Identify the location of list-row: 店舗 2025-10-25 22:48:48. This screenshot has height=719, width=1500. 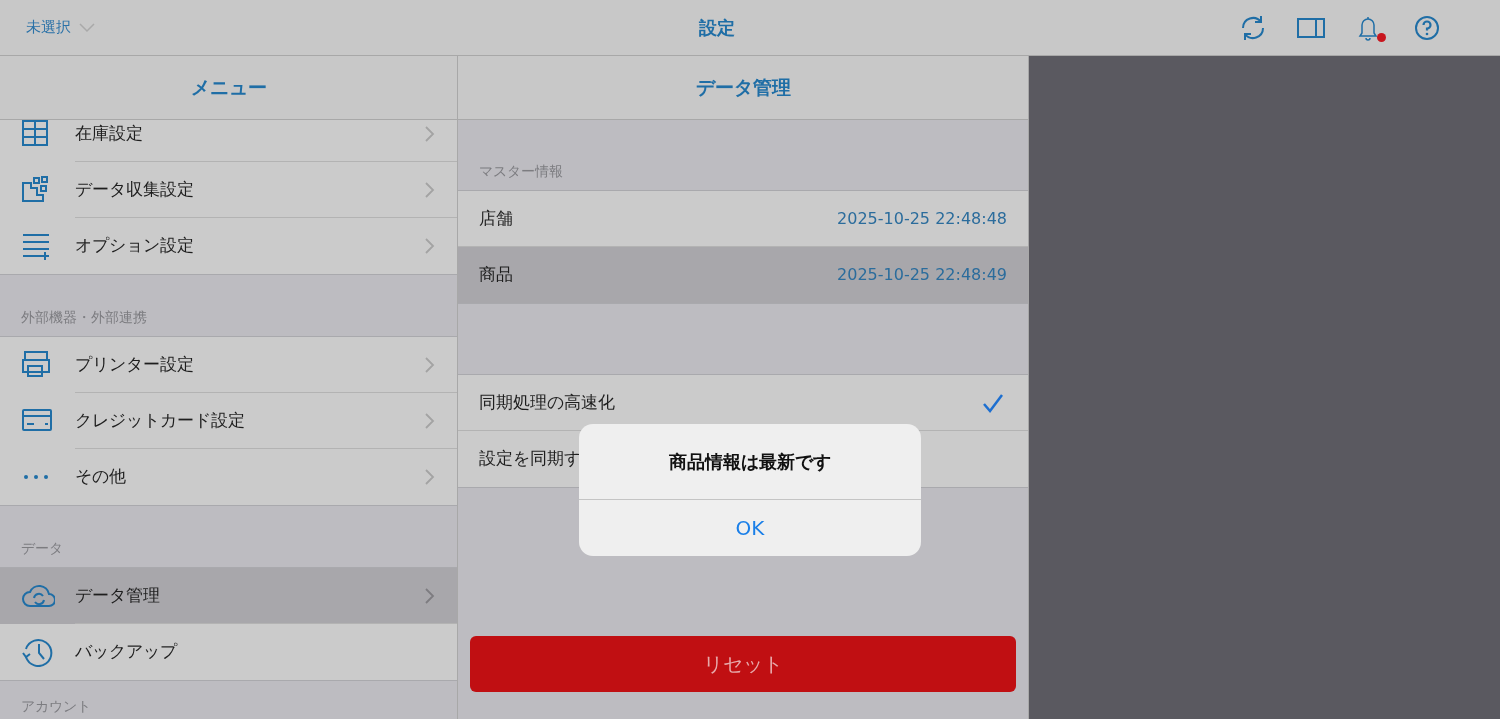
(743, 219).